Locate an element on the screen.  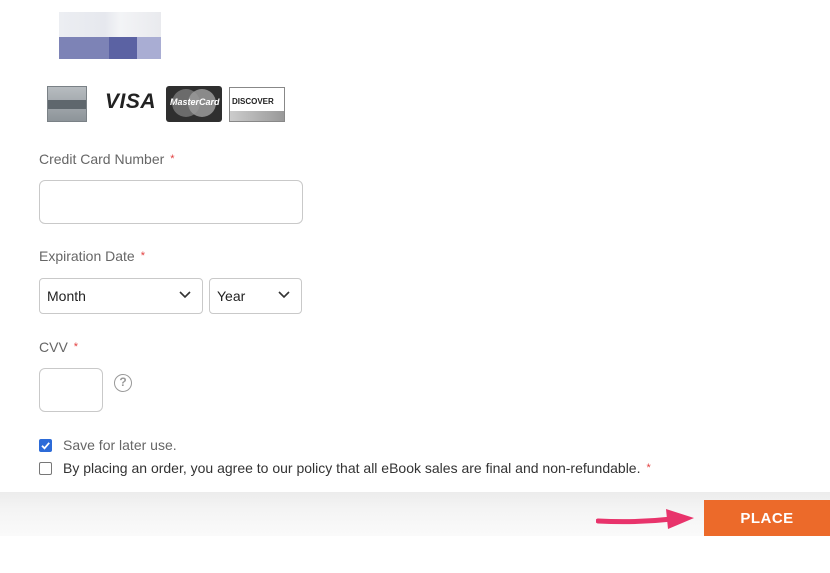
help-icon: ? is located at coordinates (123, 383).